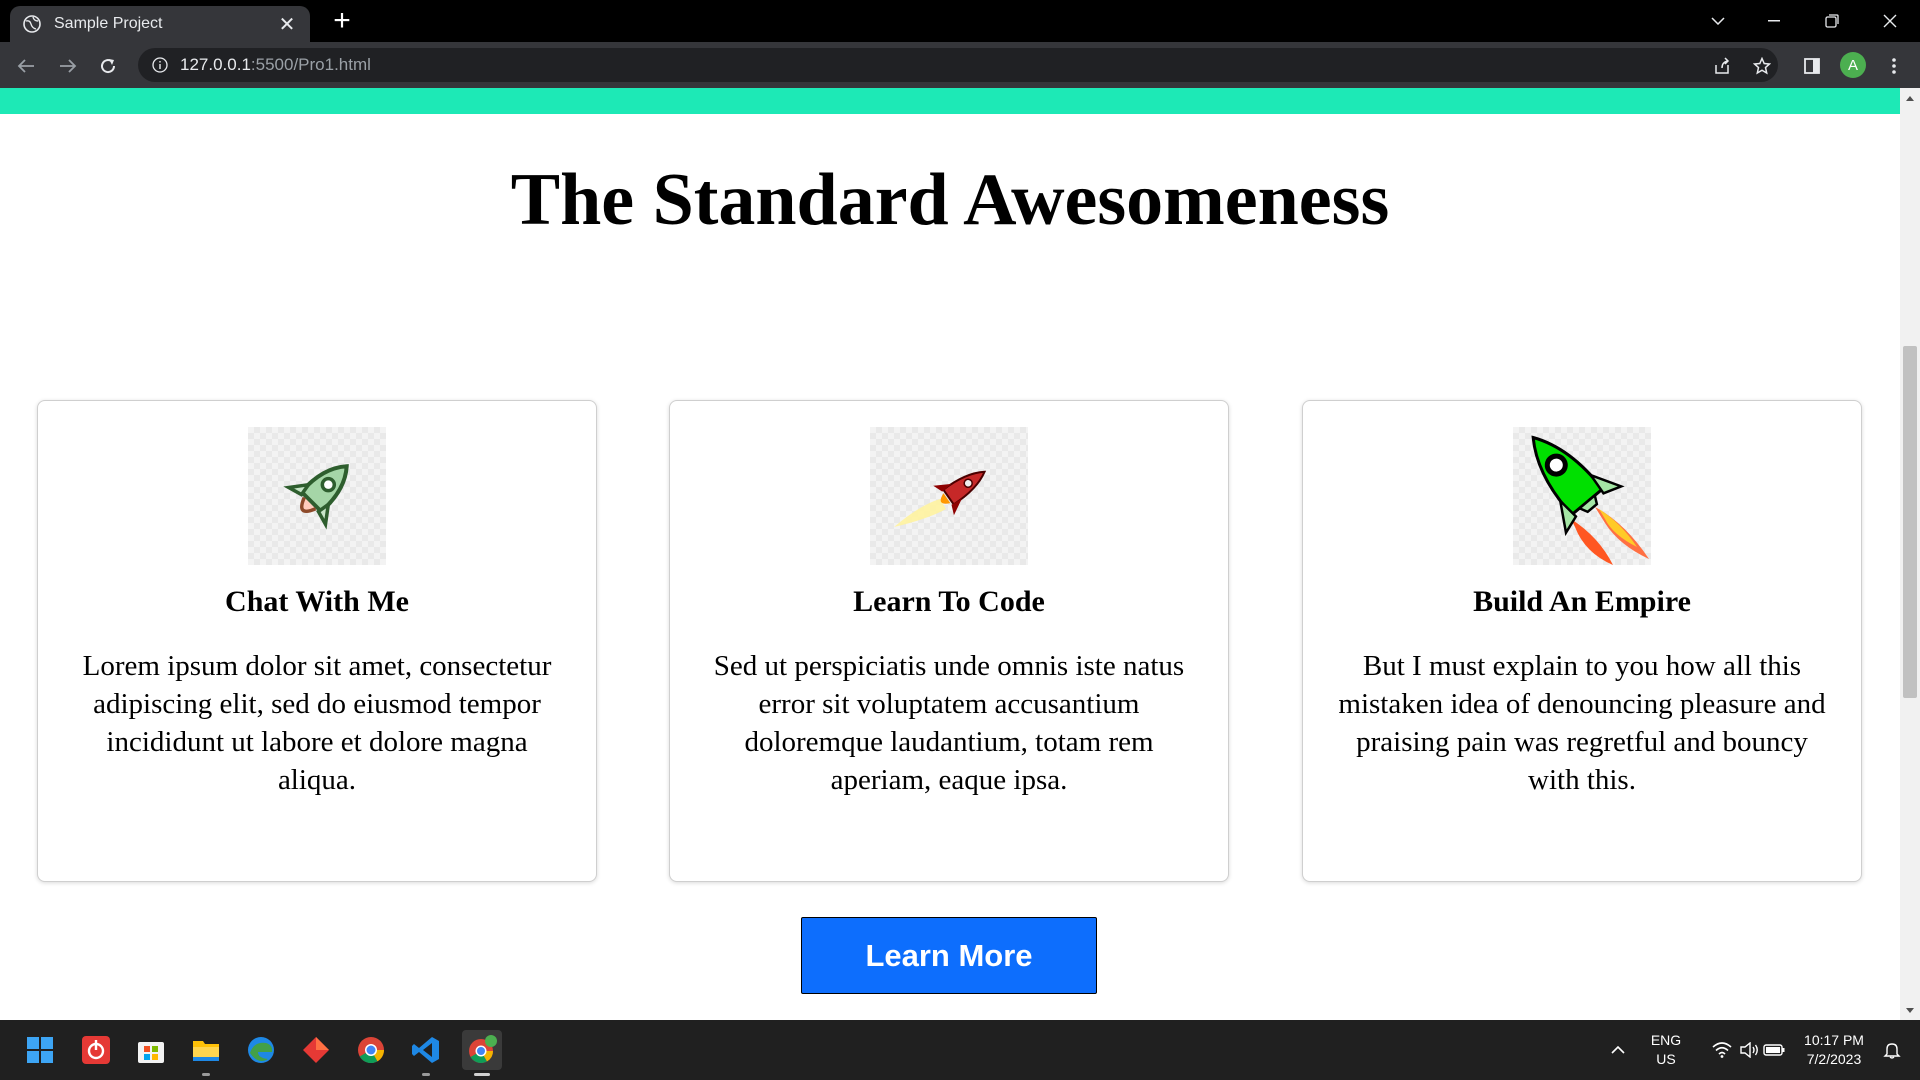 This screenshot has width=1920, height=1080. I want to click on bookmark-star-icon, so click(1762, 66).